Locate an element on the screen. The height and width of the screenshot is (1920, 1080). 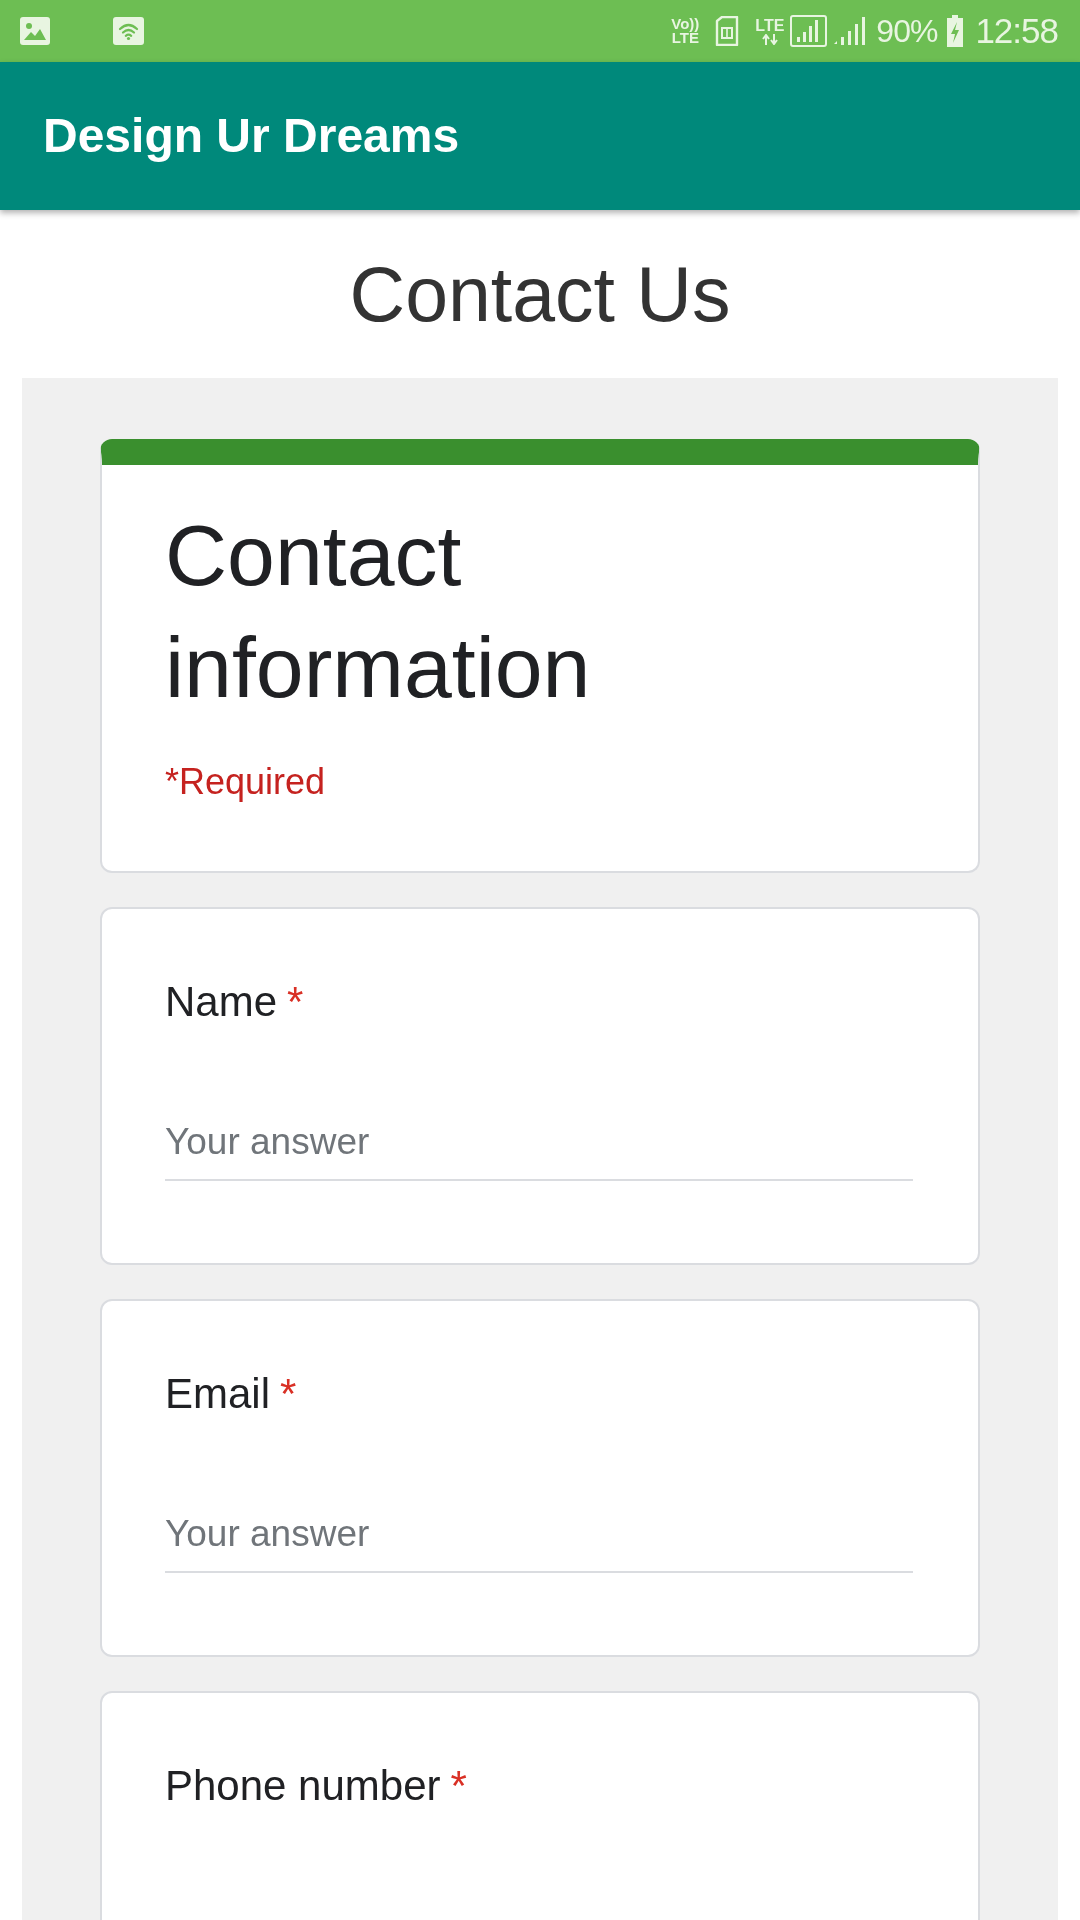
battery-charging-icon is located at coordinates (955, 31).